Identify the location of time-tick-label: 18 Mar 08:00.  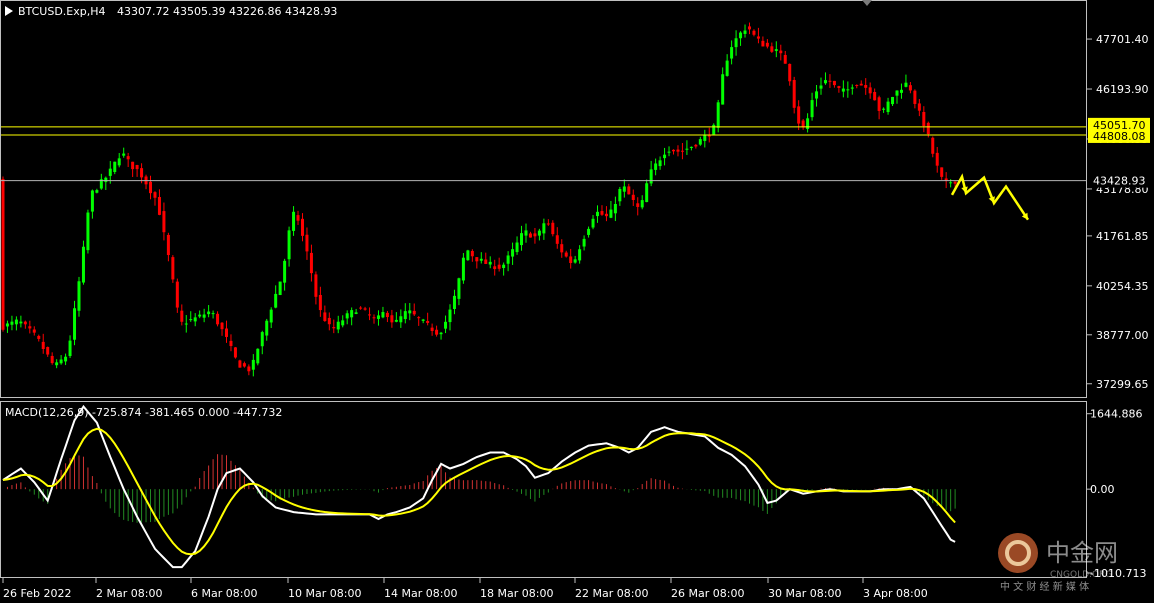
(516, 593).